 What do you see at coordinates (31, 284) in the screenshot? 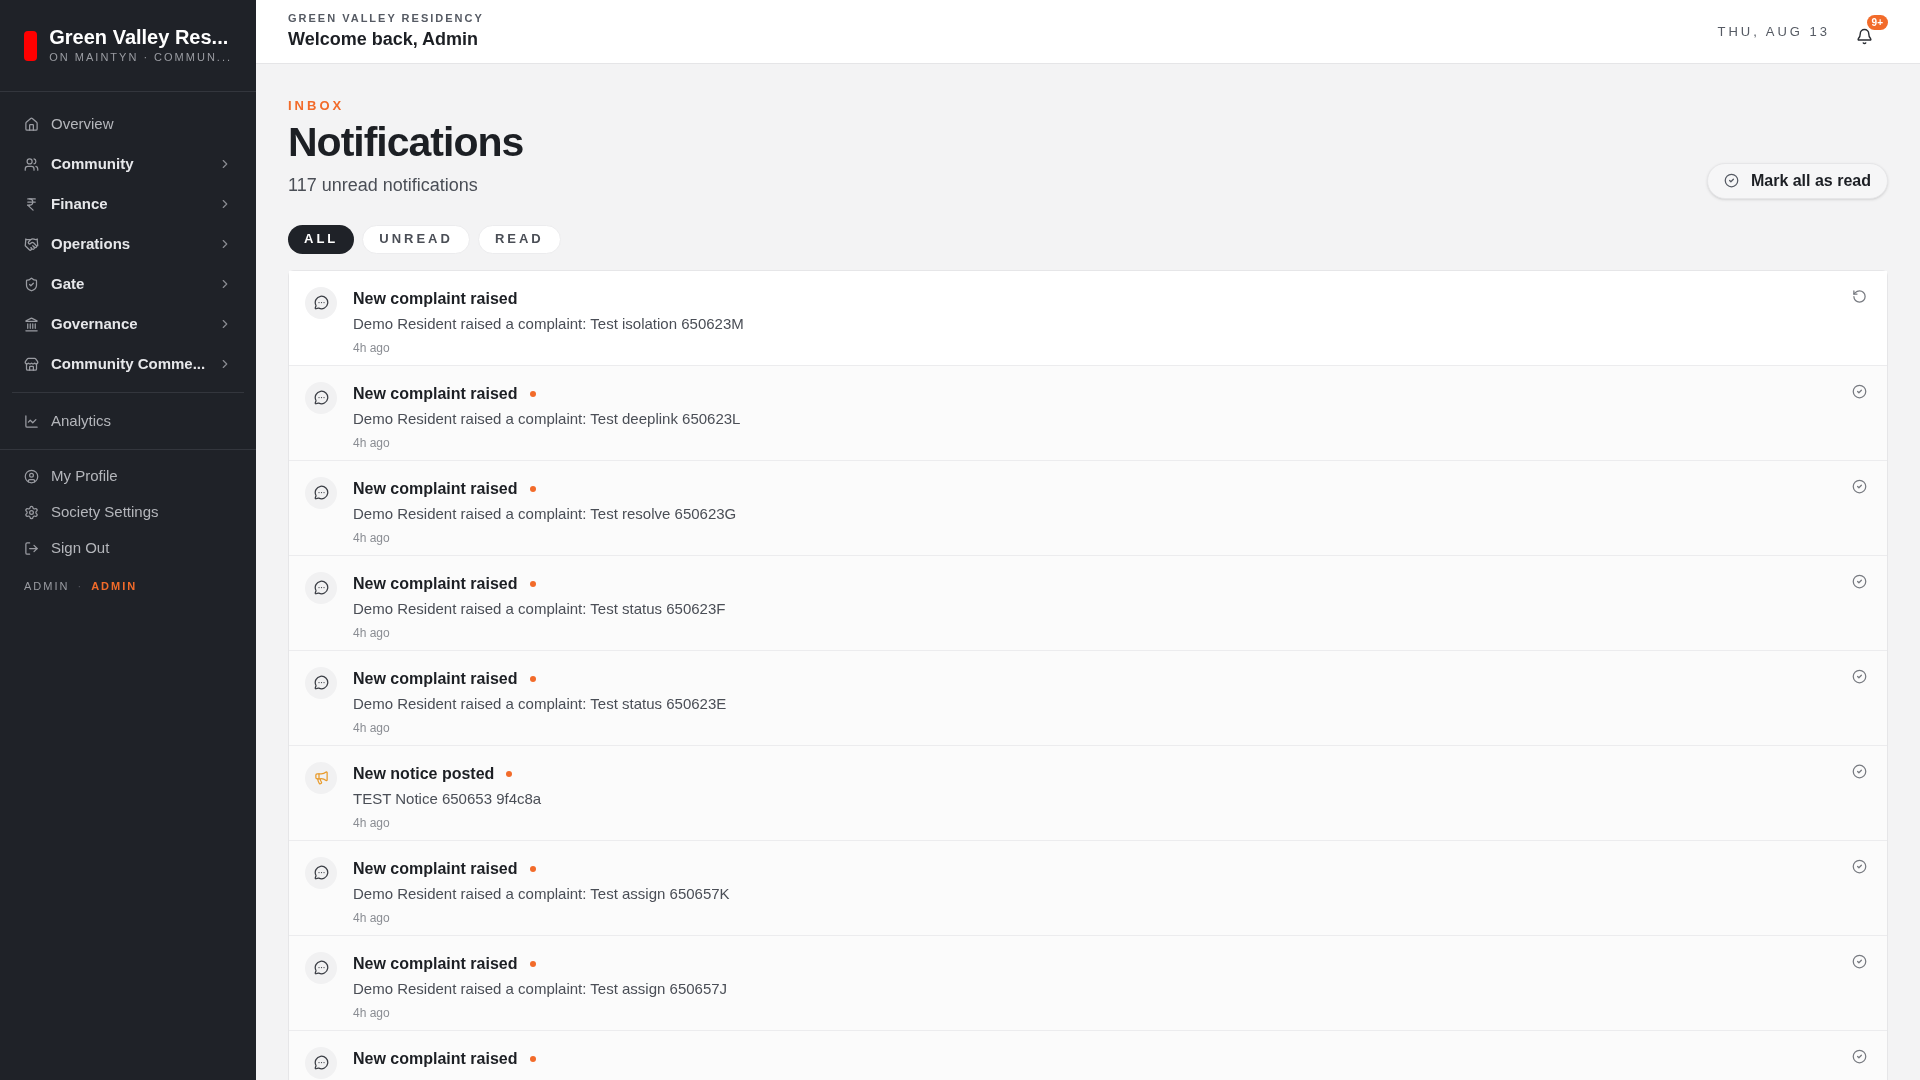
I see `shield-icon` at bounding box center [31, 284].